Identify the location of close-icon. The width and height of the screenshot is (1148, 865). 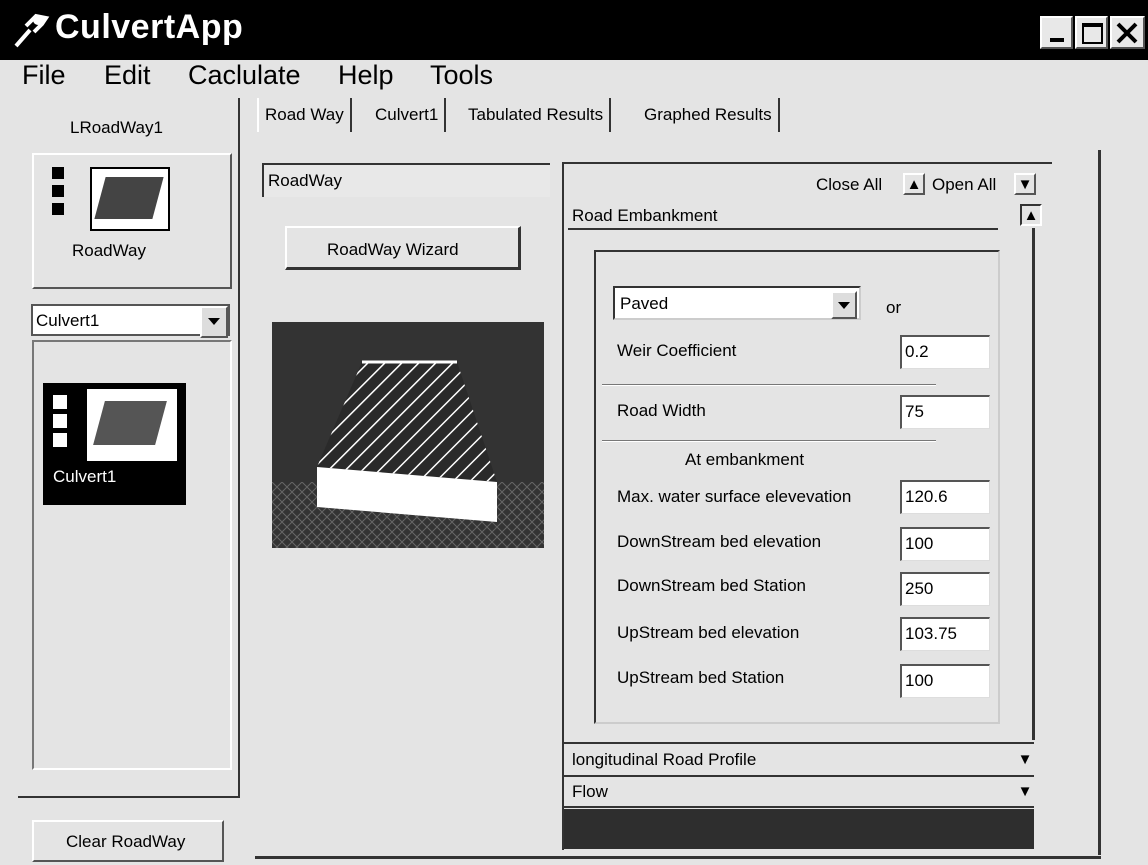
(1127, 33).